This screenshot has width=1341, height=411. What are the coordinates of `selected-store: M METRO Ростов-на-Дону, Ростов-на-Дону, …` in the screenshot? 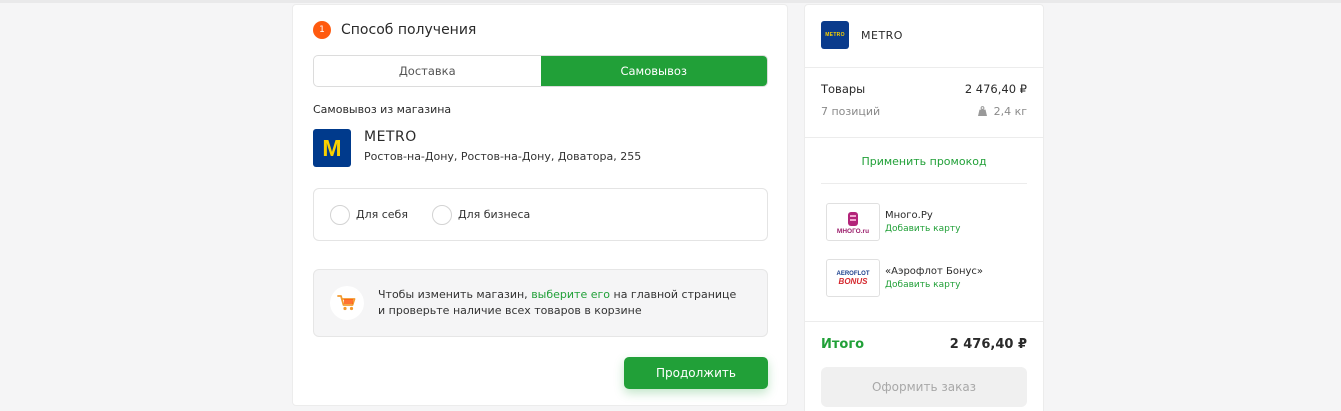 It's located at (477, 148).